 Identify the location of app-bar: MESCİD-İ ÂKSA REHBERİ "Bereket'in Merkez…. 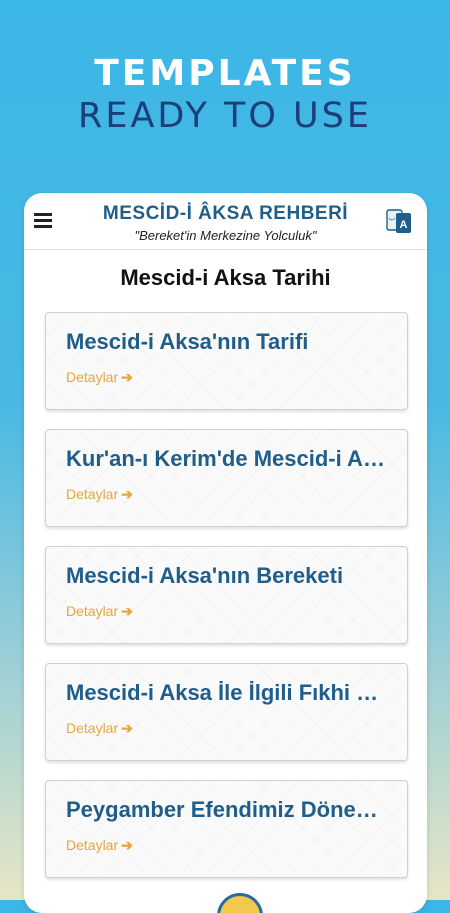
(225, 221).